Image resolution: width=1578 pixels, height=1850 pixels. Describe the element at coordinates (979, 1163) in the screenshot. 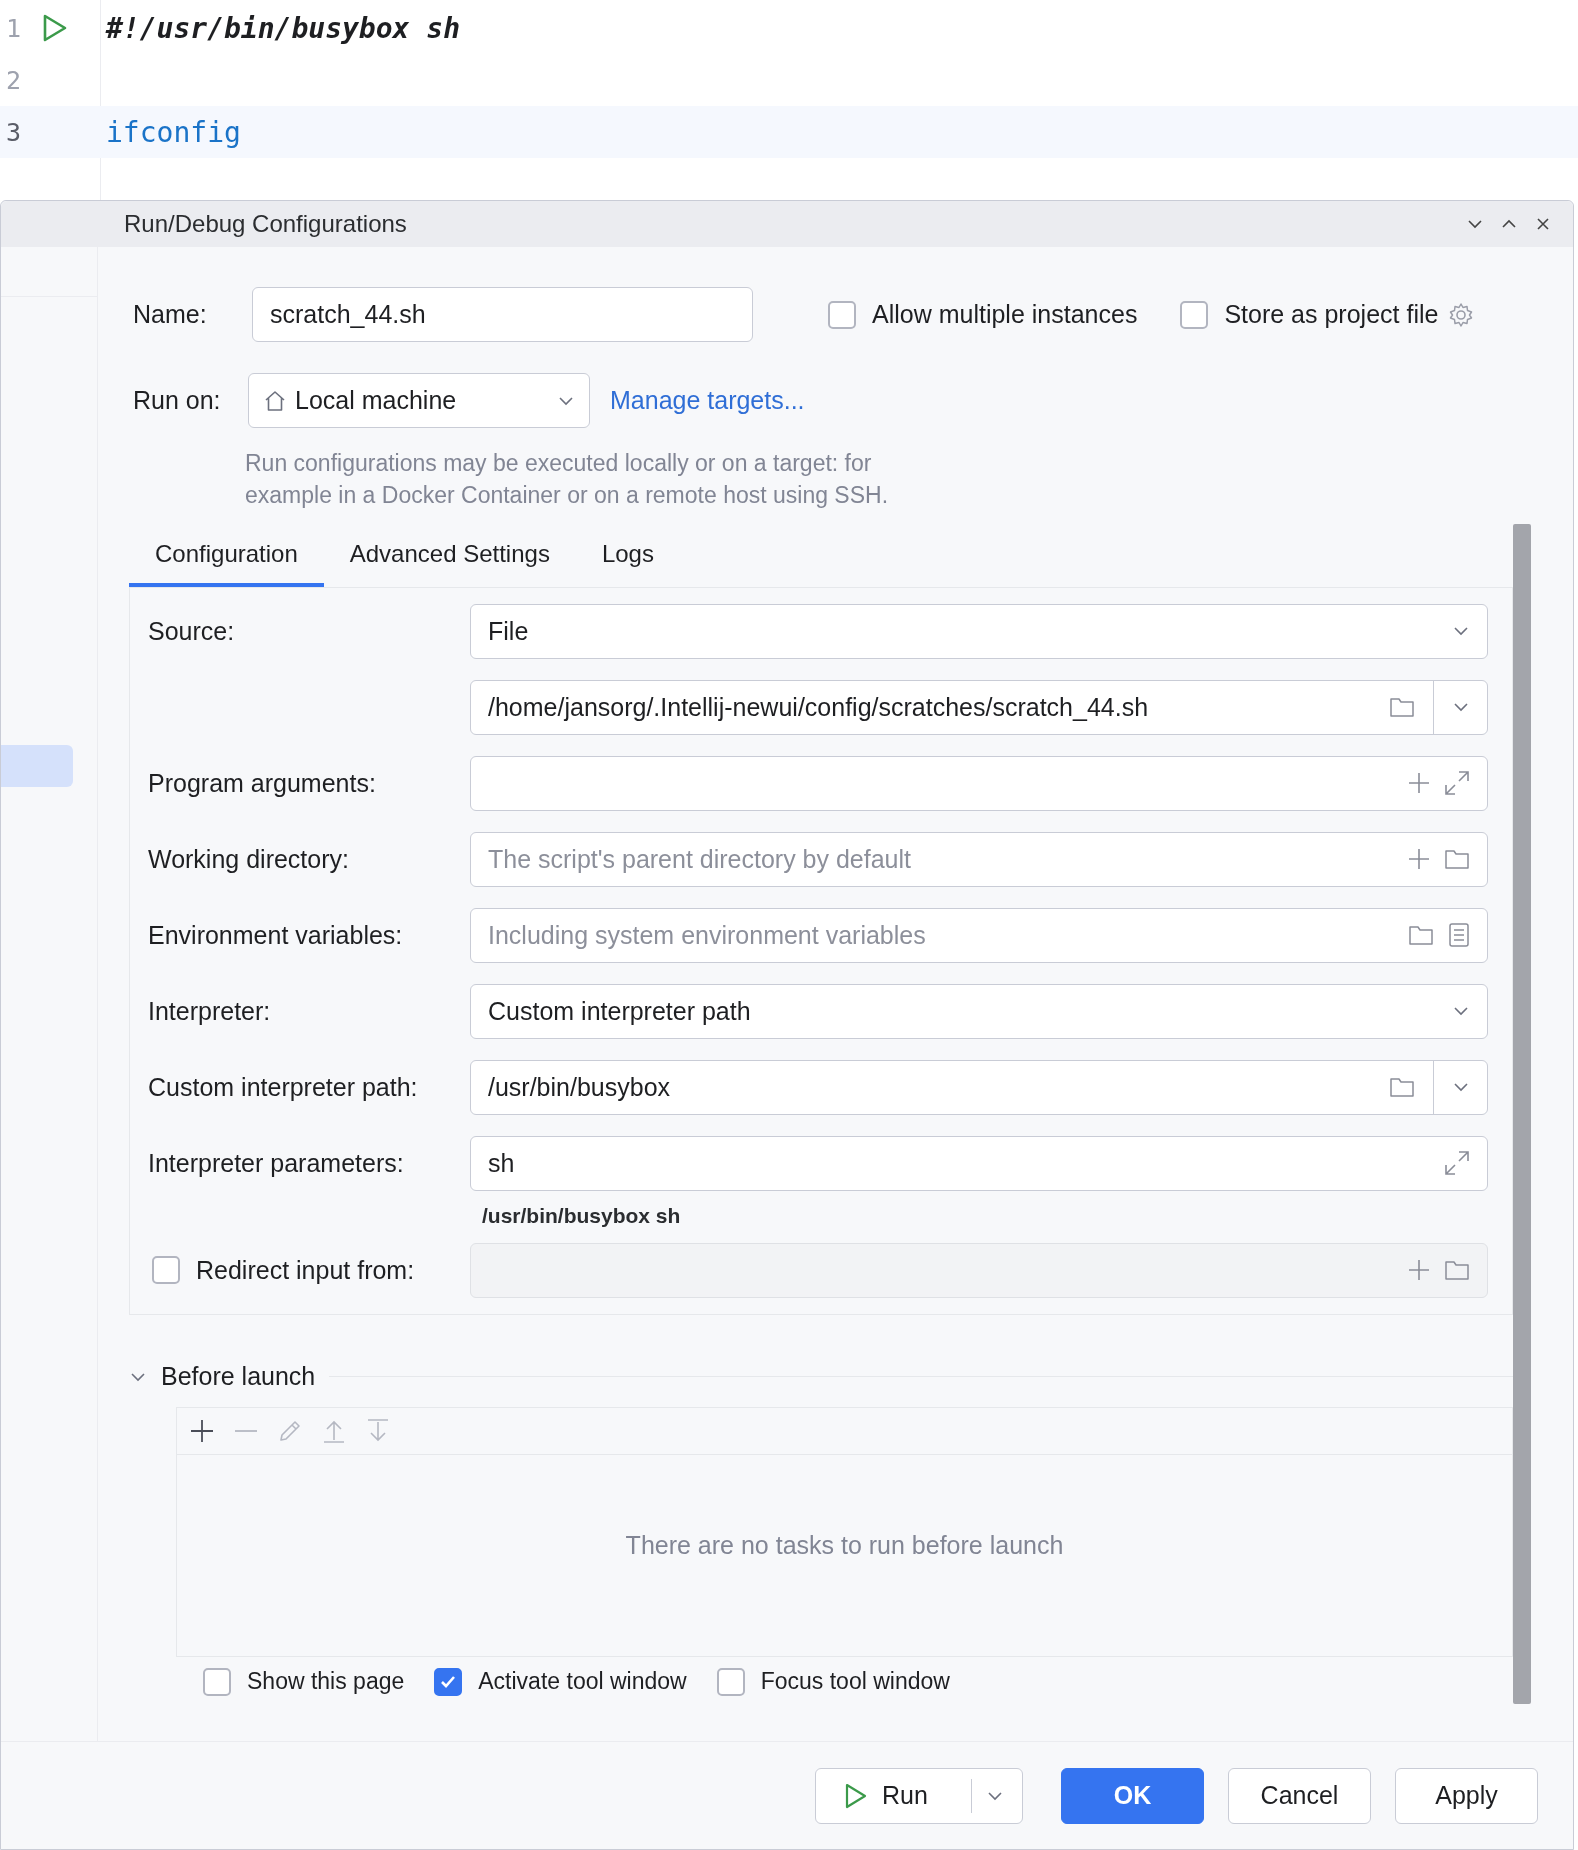

I see `input-field: sh` at that location.